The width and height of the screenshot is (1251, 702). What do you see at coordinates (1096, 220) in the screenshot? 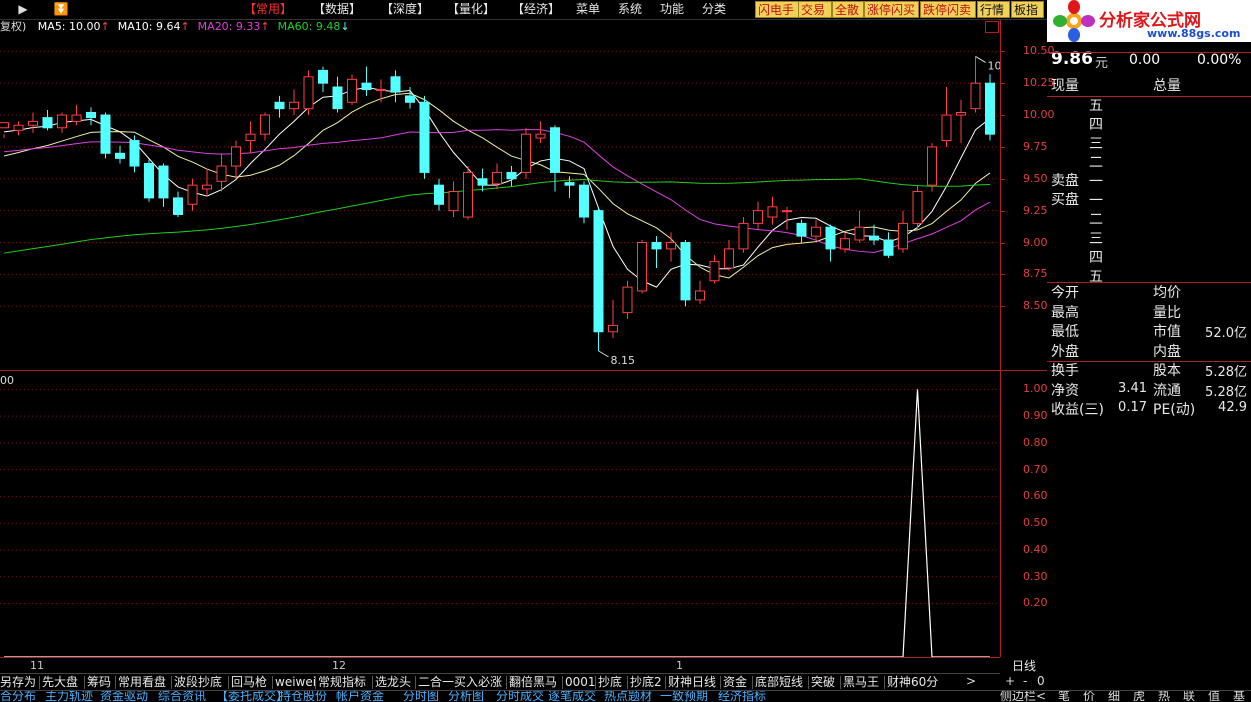
I see `buy-level-2: 二` at bounding box center [1096, 220].